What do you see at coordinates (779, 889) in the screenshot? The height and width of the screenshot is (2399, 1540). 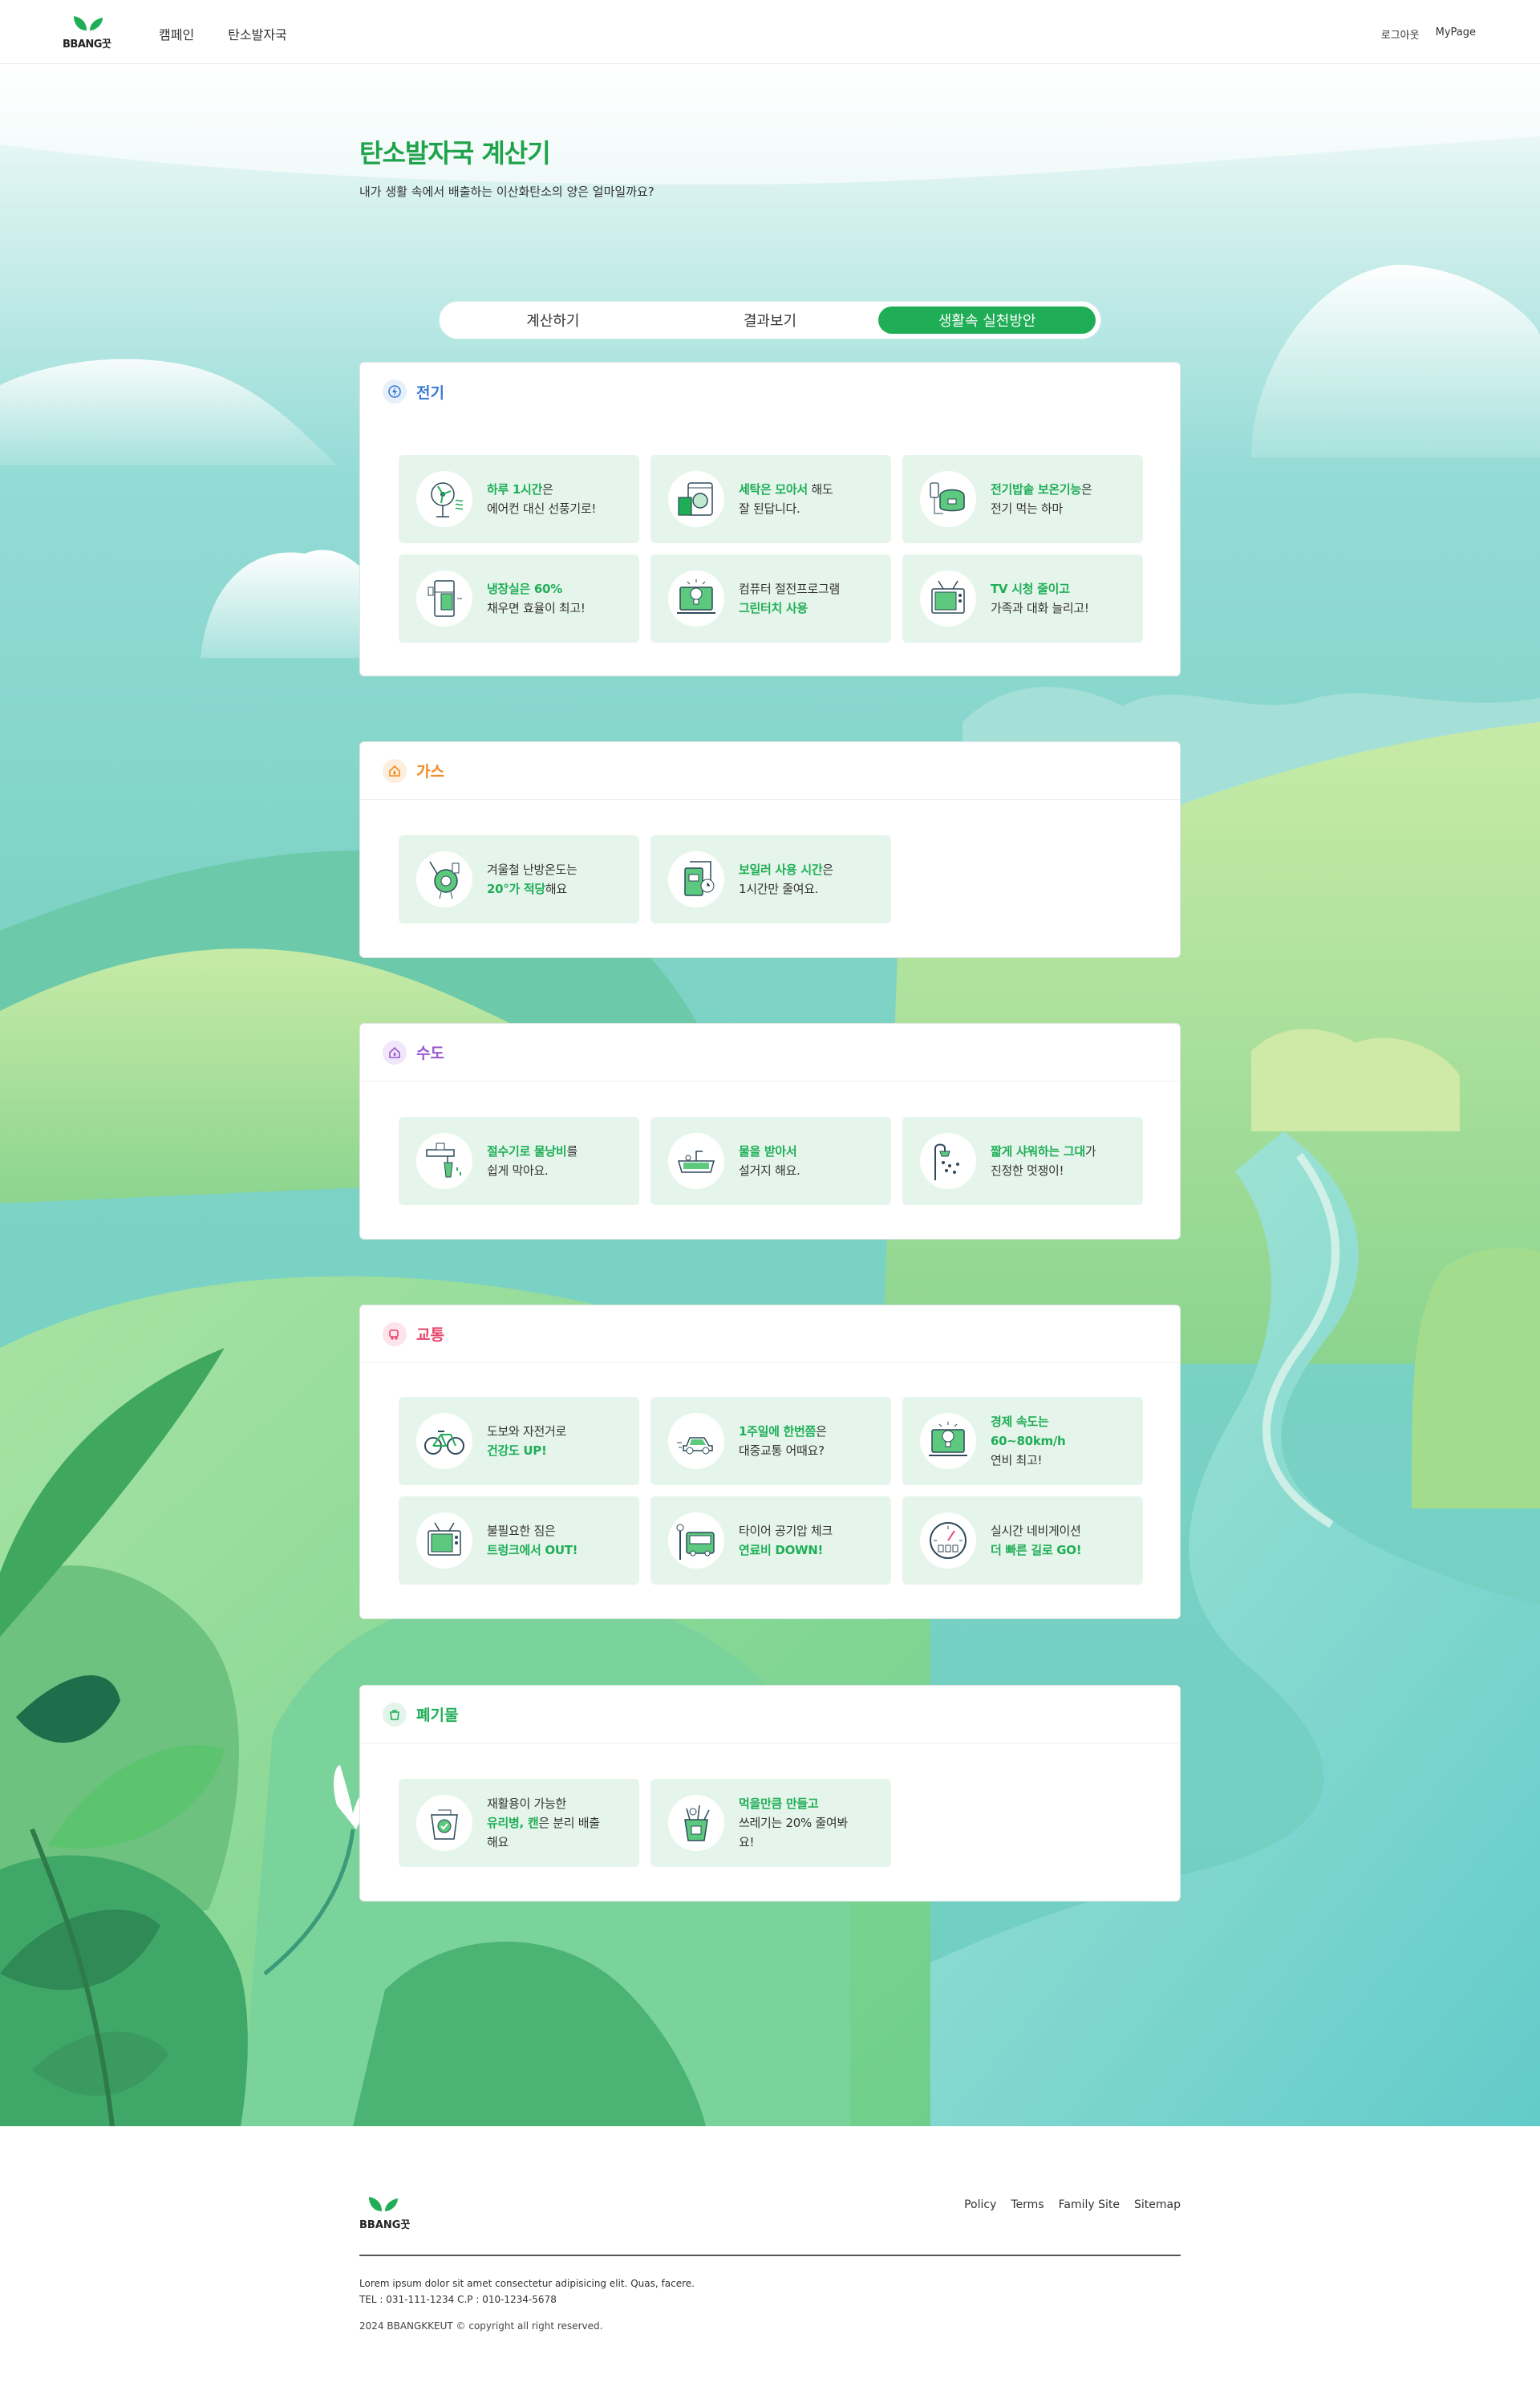 I see `tip-text-segment: 1시간만 줄여요.` at bounding box center [779, 889].